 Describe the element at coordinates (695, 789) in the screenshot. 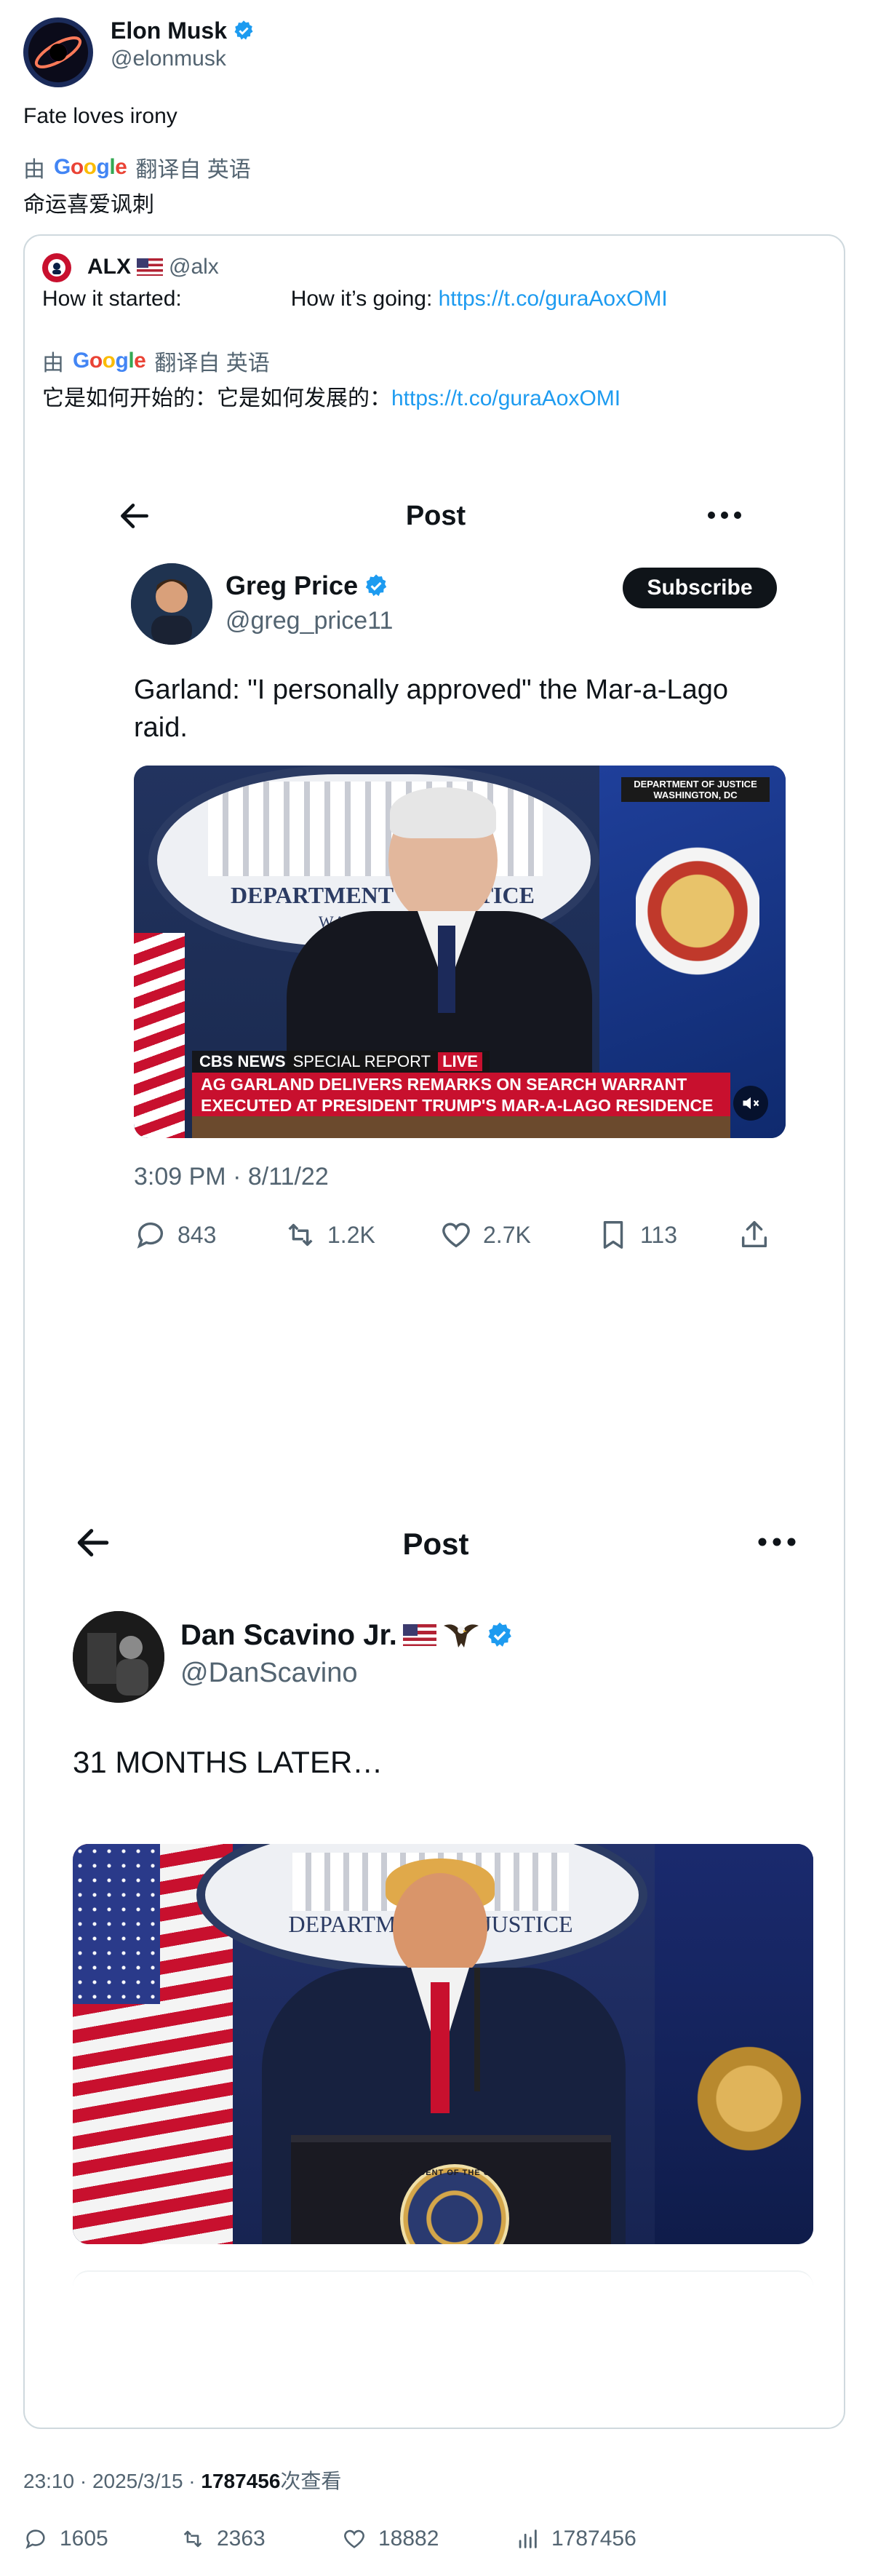

I see `corner-dept-label: DEPARTMENT OF JUSTICE WASHINGTON, DC` at that location.